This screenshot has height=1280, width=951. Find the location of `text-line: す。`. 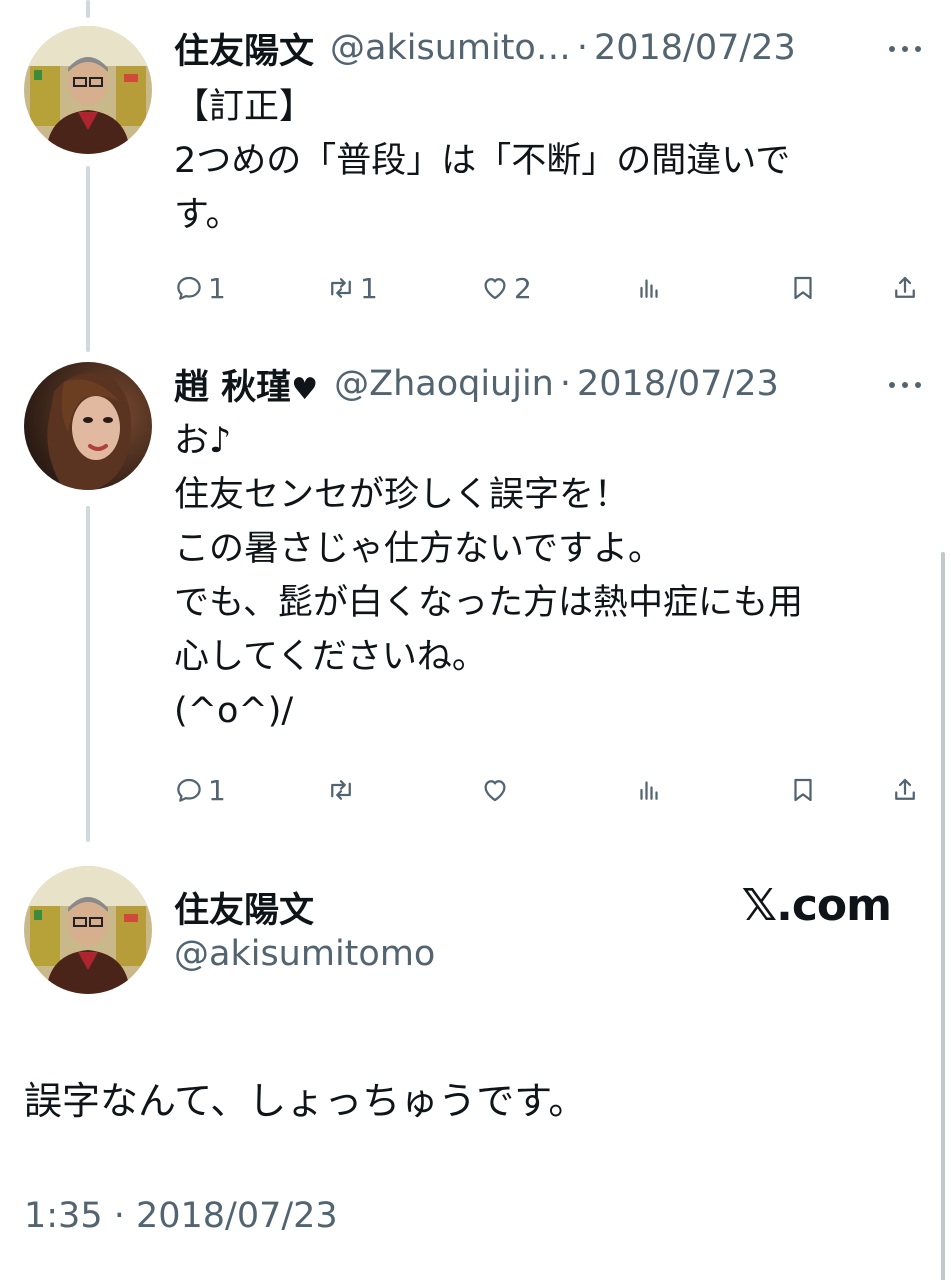

text-line: す。 is located at coordinates (207, 215).